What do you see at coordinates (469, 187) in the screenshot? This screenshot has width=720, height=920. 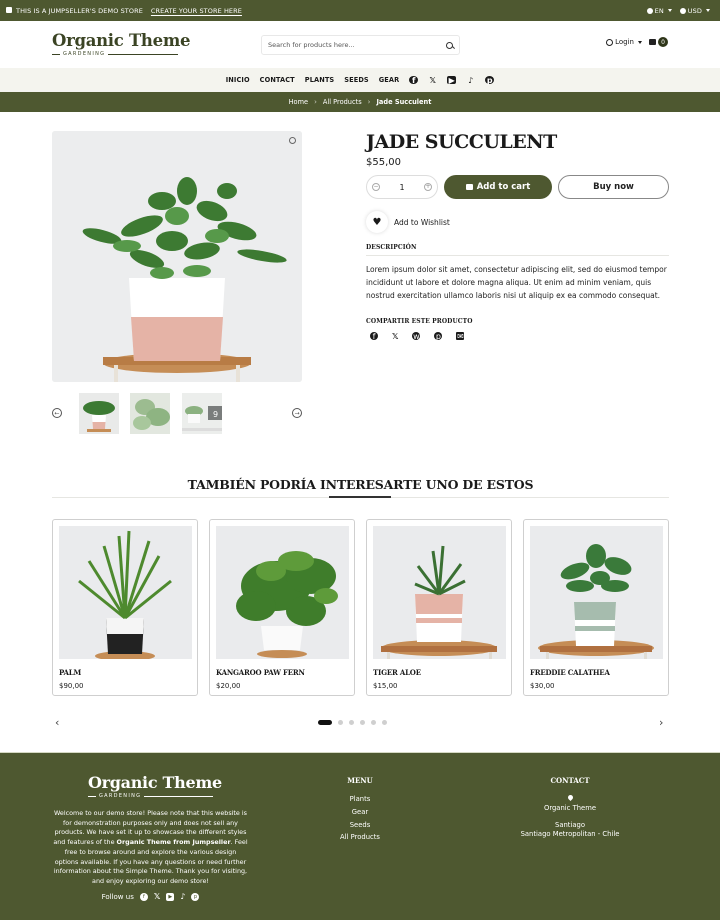 I see `bag-icon` at bounding box center [469, 187].